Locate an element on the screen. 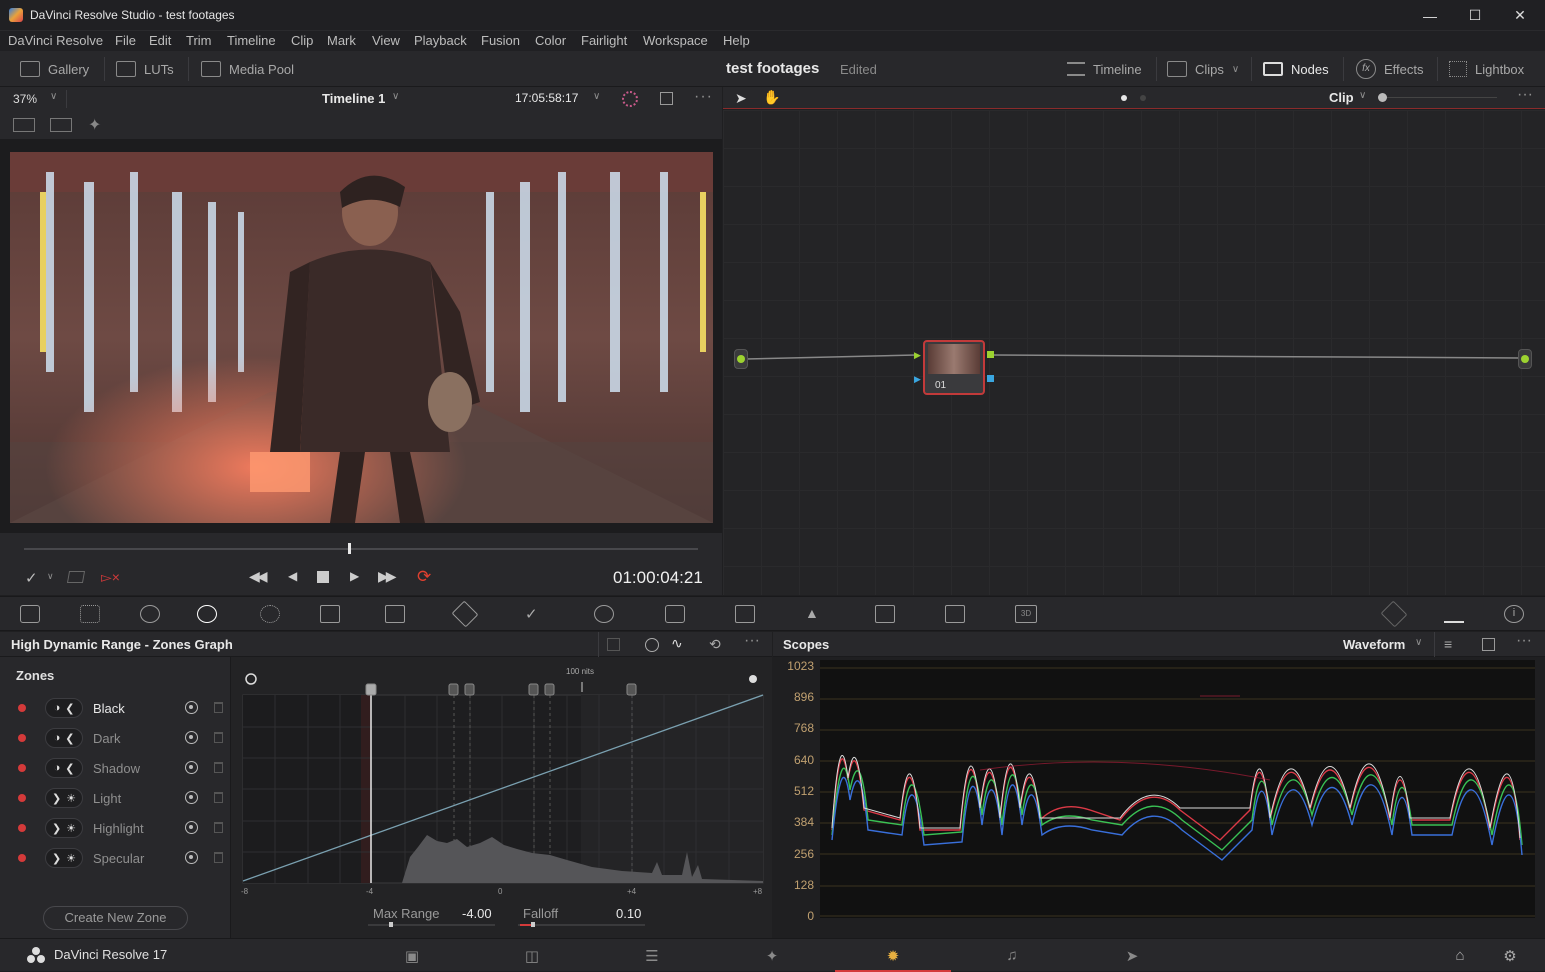 Image resolution: width=1545 pixels, height=972 pixels. play-reverse-icon: ◀ is located at coordinates (292, 576).